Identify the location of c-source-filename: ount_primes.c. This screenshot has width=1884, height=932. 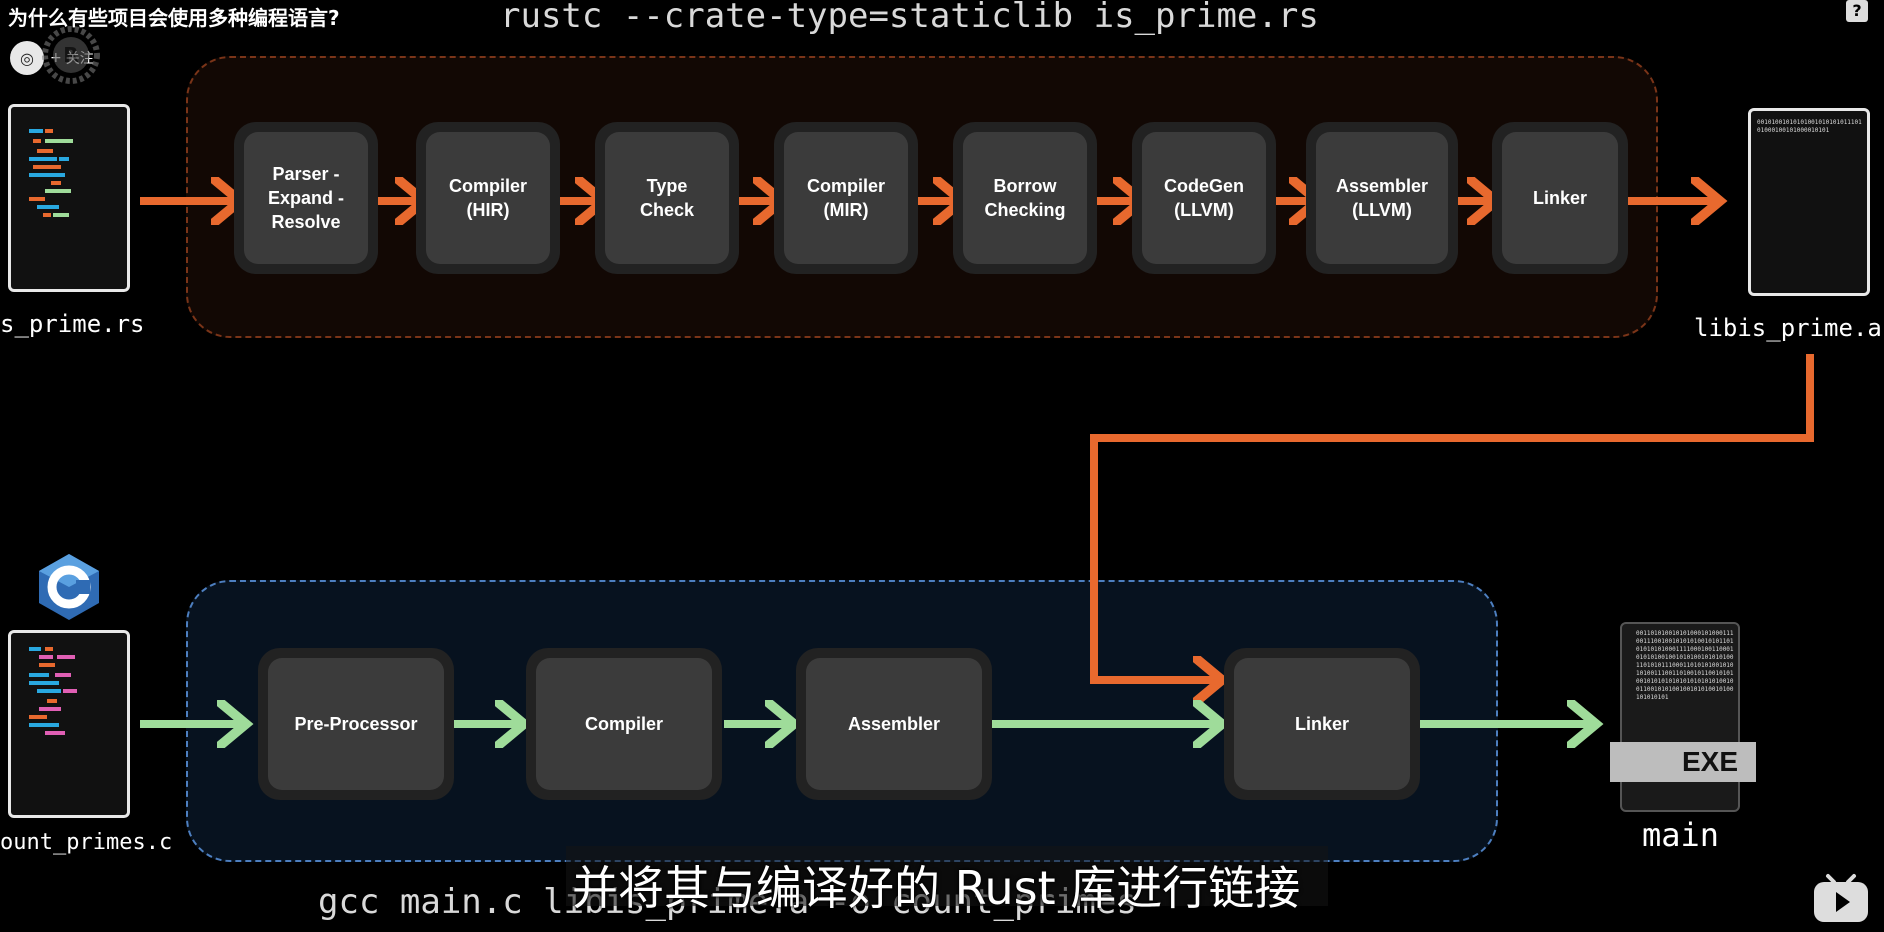
(86, 842).